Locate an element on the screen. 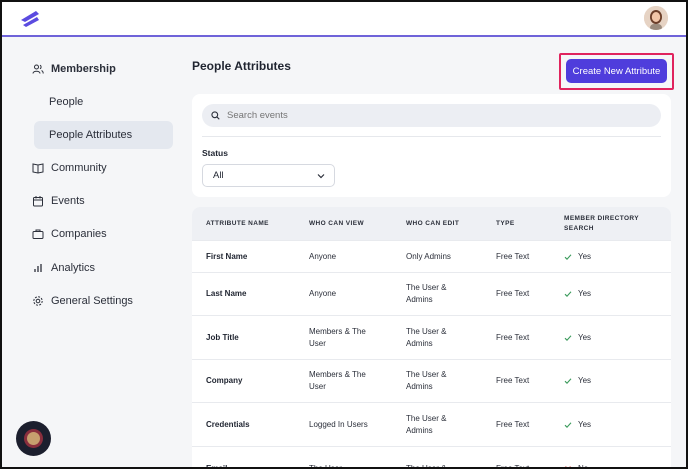  sidebar-item-community: Community is located at coordinates (69, 168).